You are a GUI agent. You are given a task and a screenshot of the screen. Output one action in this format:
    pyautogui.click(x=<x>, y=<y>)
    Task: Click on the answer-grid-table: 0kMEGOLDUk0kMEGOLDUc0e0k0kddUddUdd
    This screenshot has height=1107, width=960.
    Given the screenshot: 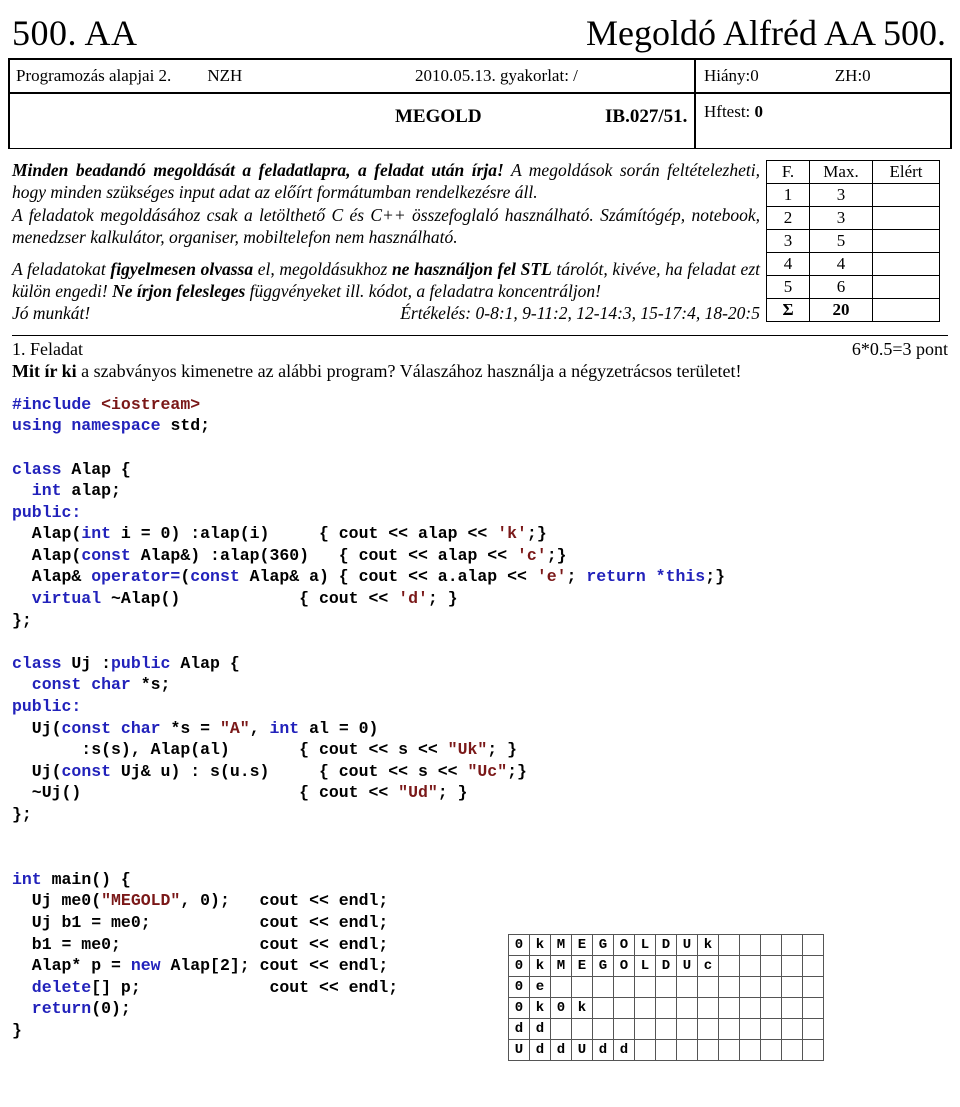 What is the action you would take?
    pyautogui.click(x=666, y=997)
    